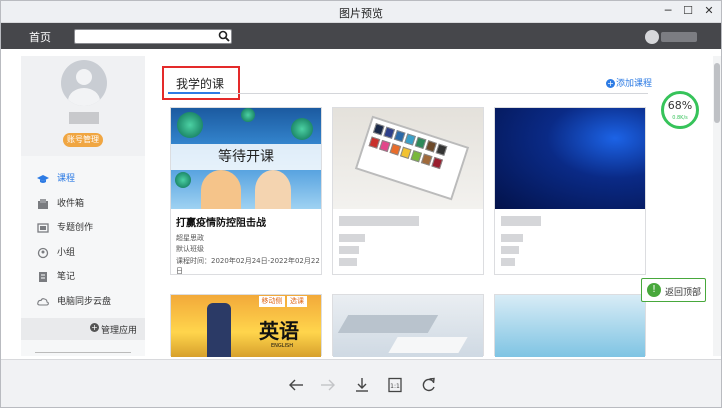  Describe the element at coordinates (194, 93) in the screenshot. I see `section-title-underline` at that location.